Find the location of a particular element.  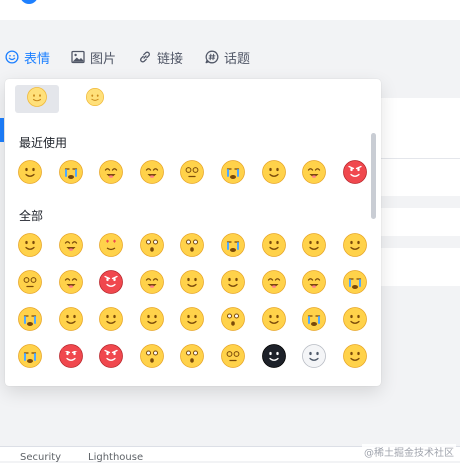

emoji-question-confused is located at coordinates (152, 356).